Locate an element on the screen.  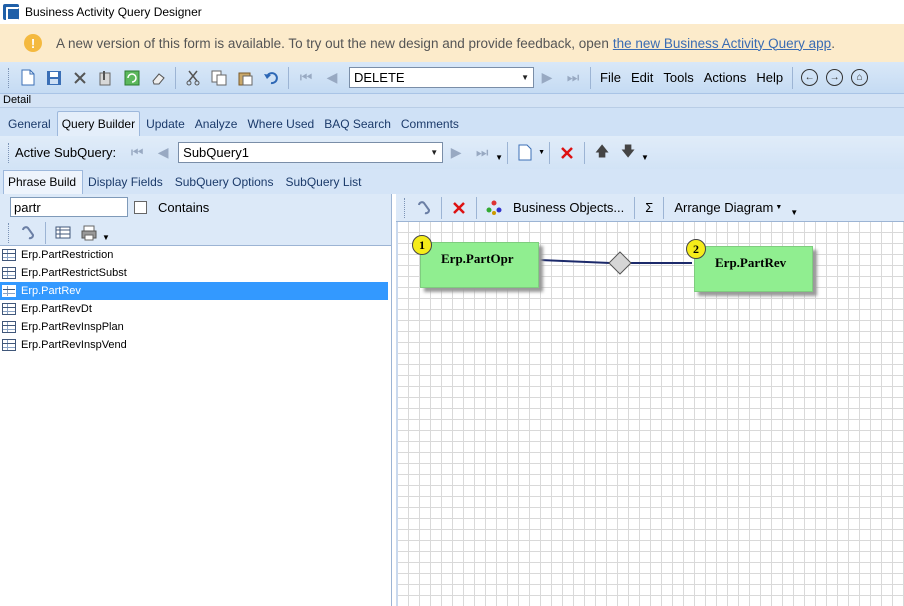
detail-label: Detail is located at coordinates (452, 101).